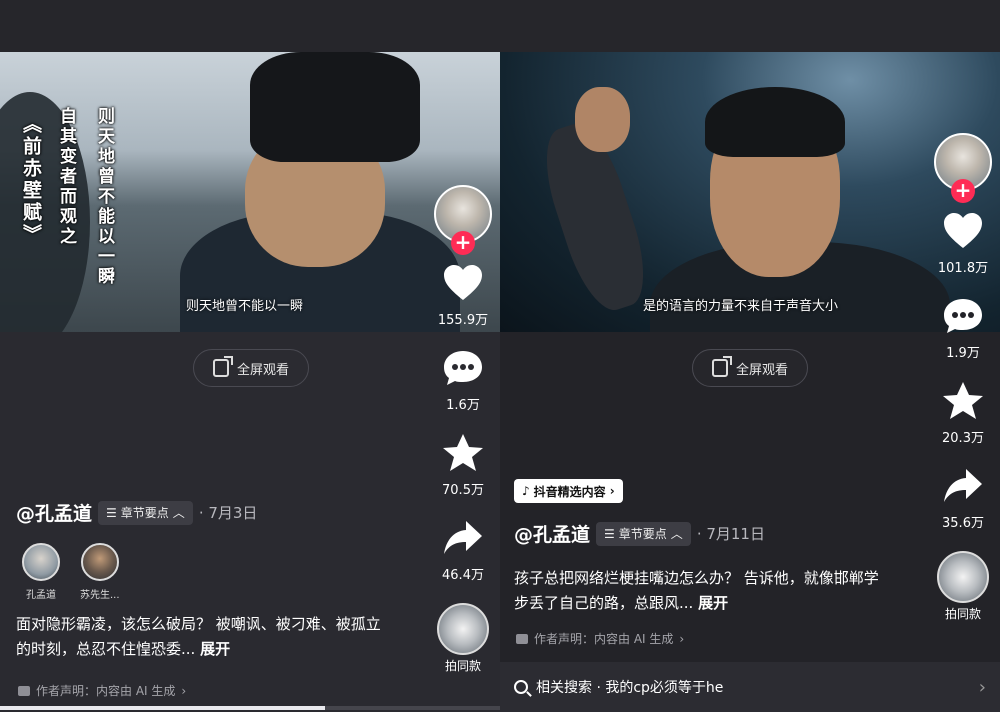  Describe the element at coordinates (630, 688) in the screenshot. I see `related-search-text: 相关搜索 · 我的cp必须等于he` at that location.